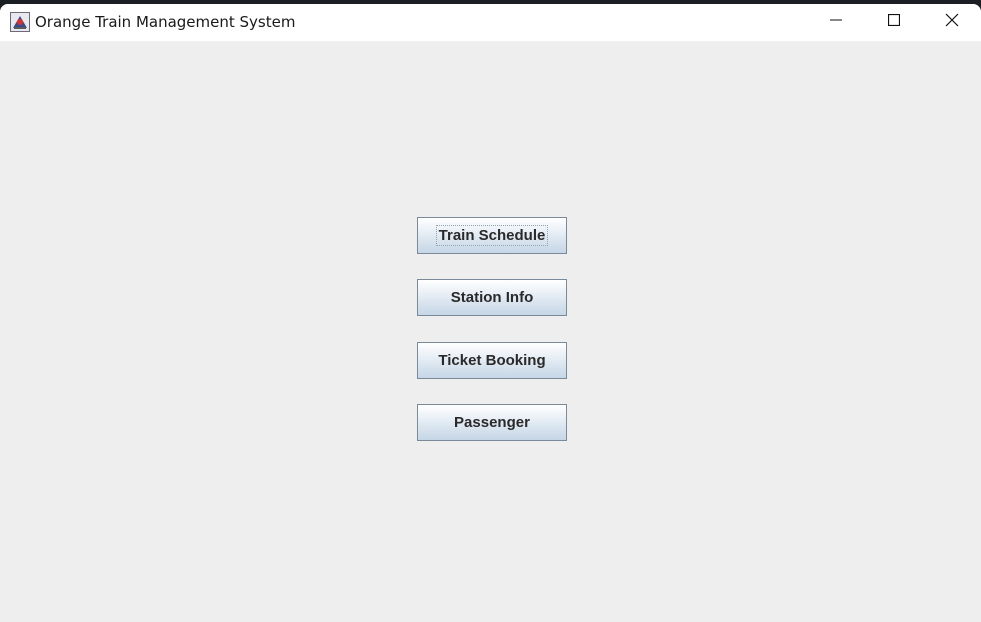 The width and height of the screenshot is (981, 622). I want to click on train-schedule-label: Train Schedule, so click(492, 235).